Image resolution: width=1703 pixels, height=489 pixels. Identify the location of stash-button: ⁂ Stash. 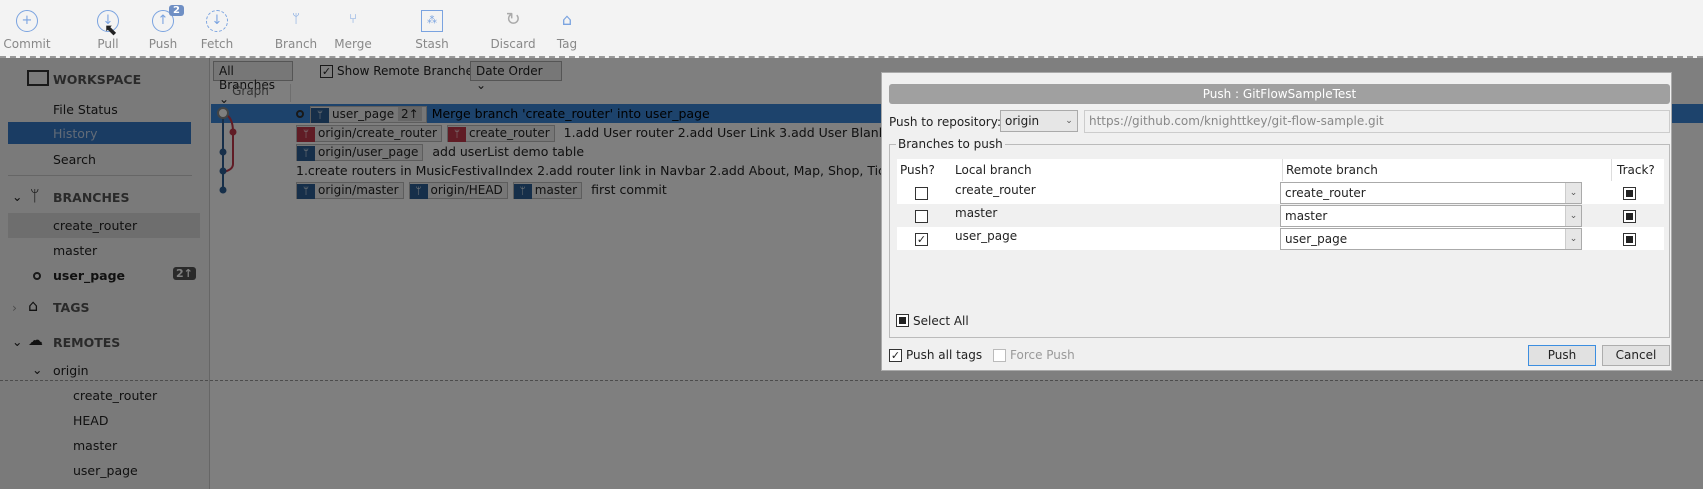
(432, 29).